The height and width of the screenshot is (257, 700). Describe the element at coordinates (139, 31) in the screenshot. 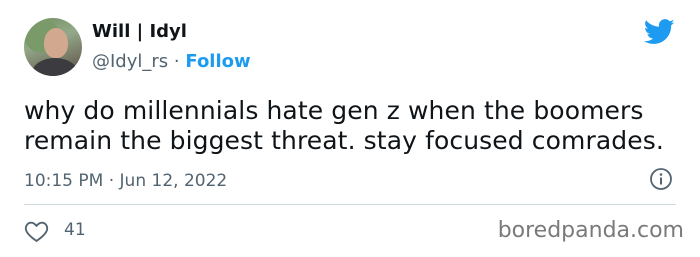

I see `display-name: Will | Idyl` at that location.